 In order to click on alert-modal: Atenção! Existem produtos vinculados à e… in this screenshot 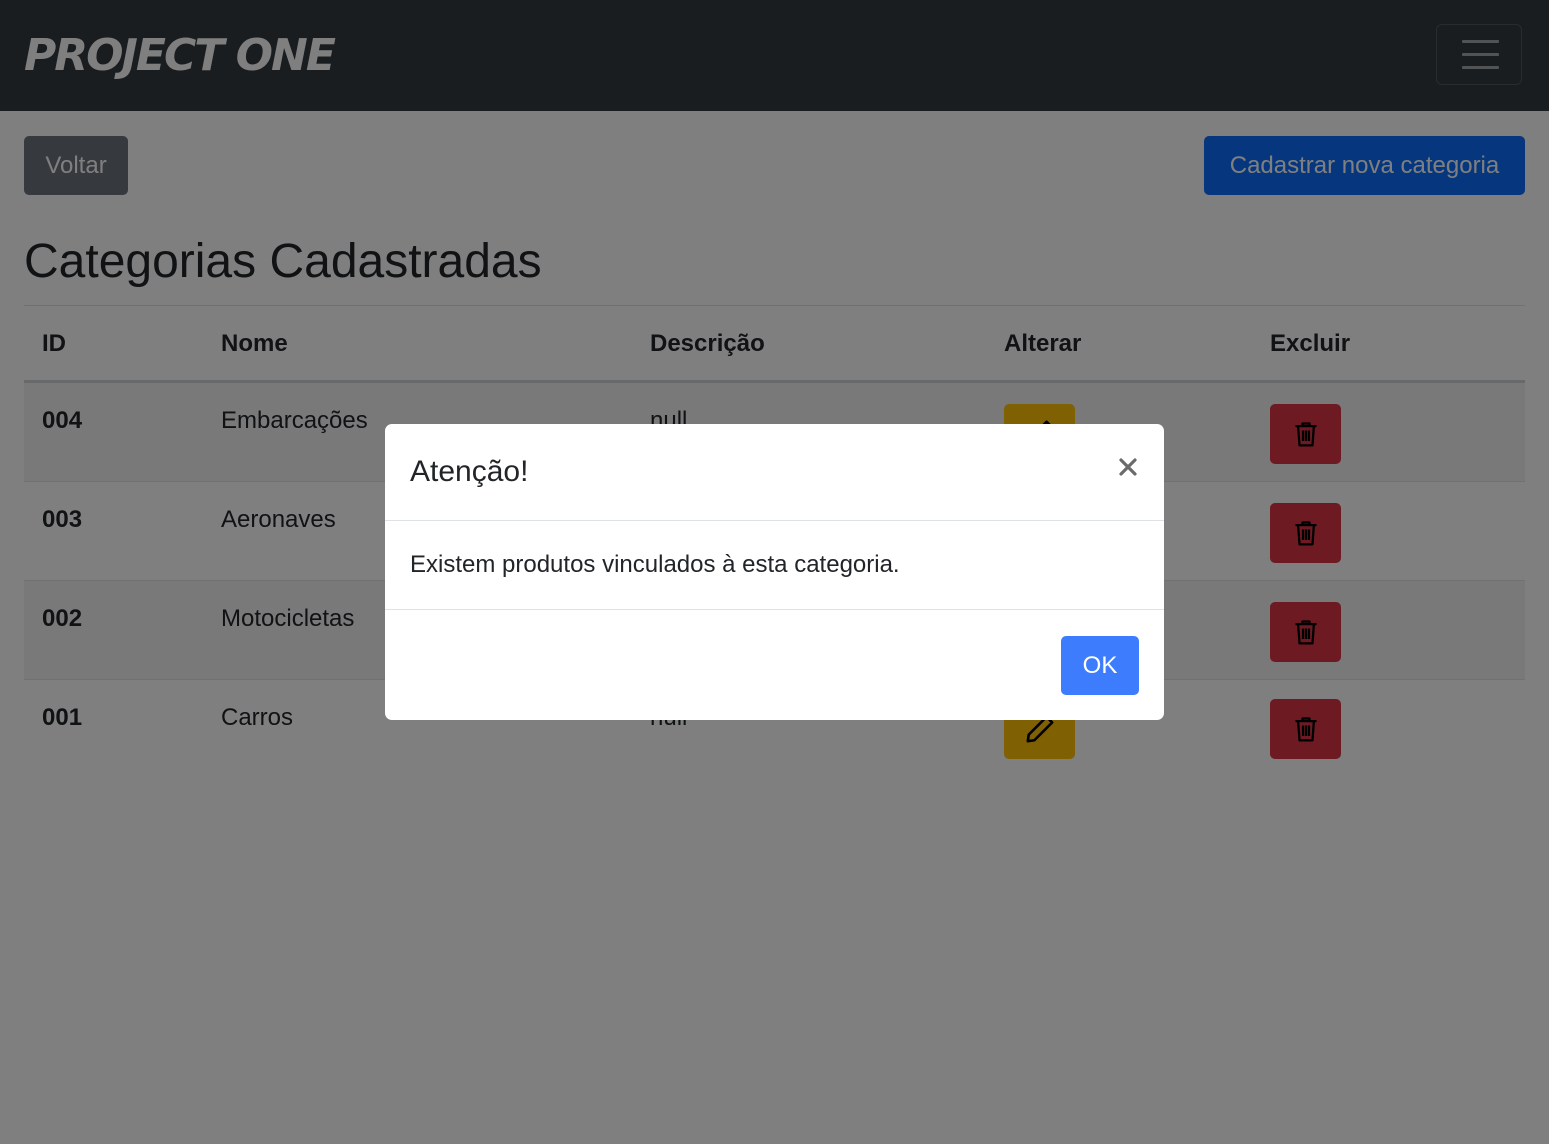, I will do `click(774, 572)`.